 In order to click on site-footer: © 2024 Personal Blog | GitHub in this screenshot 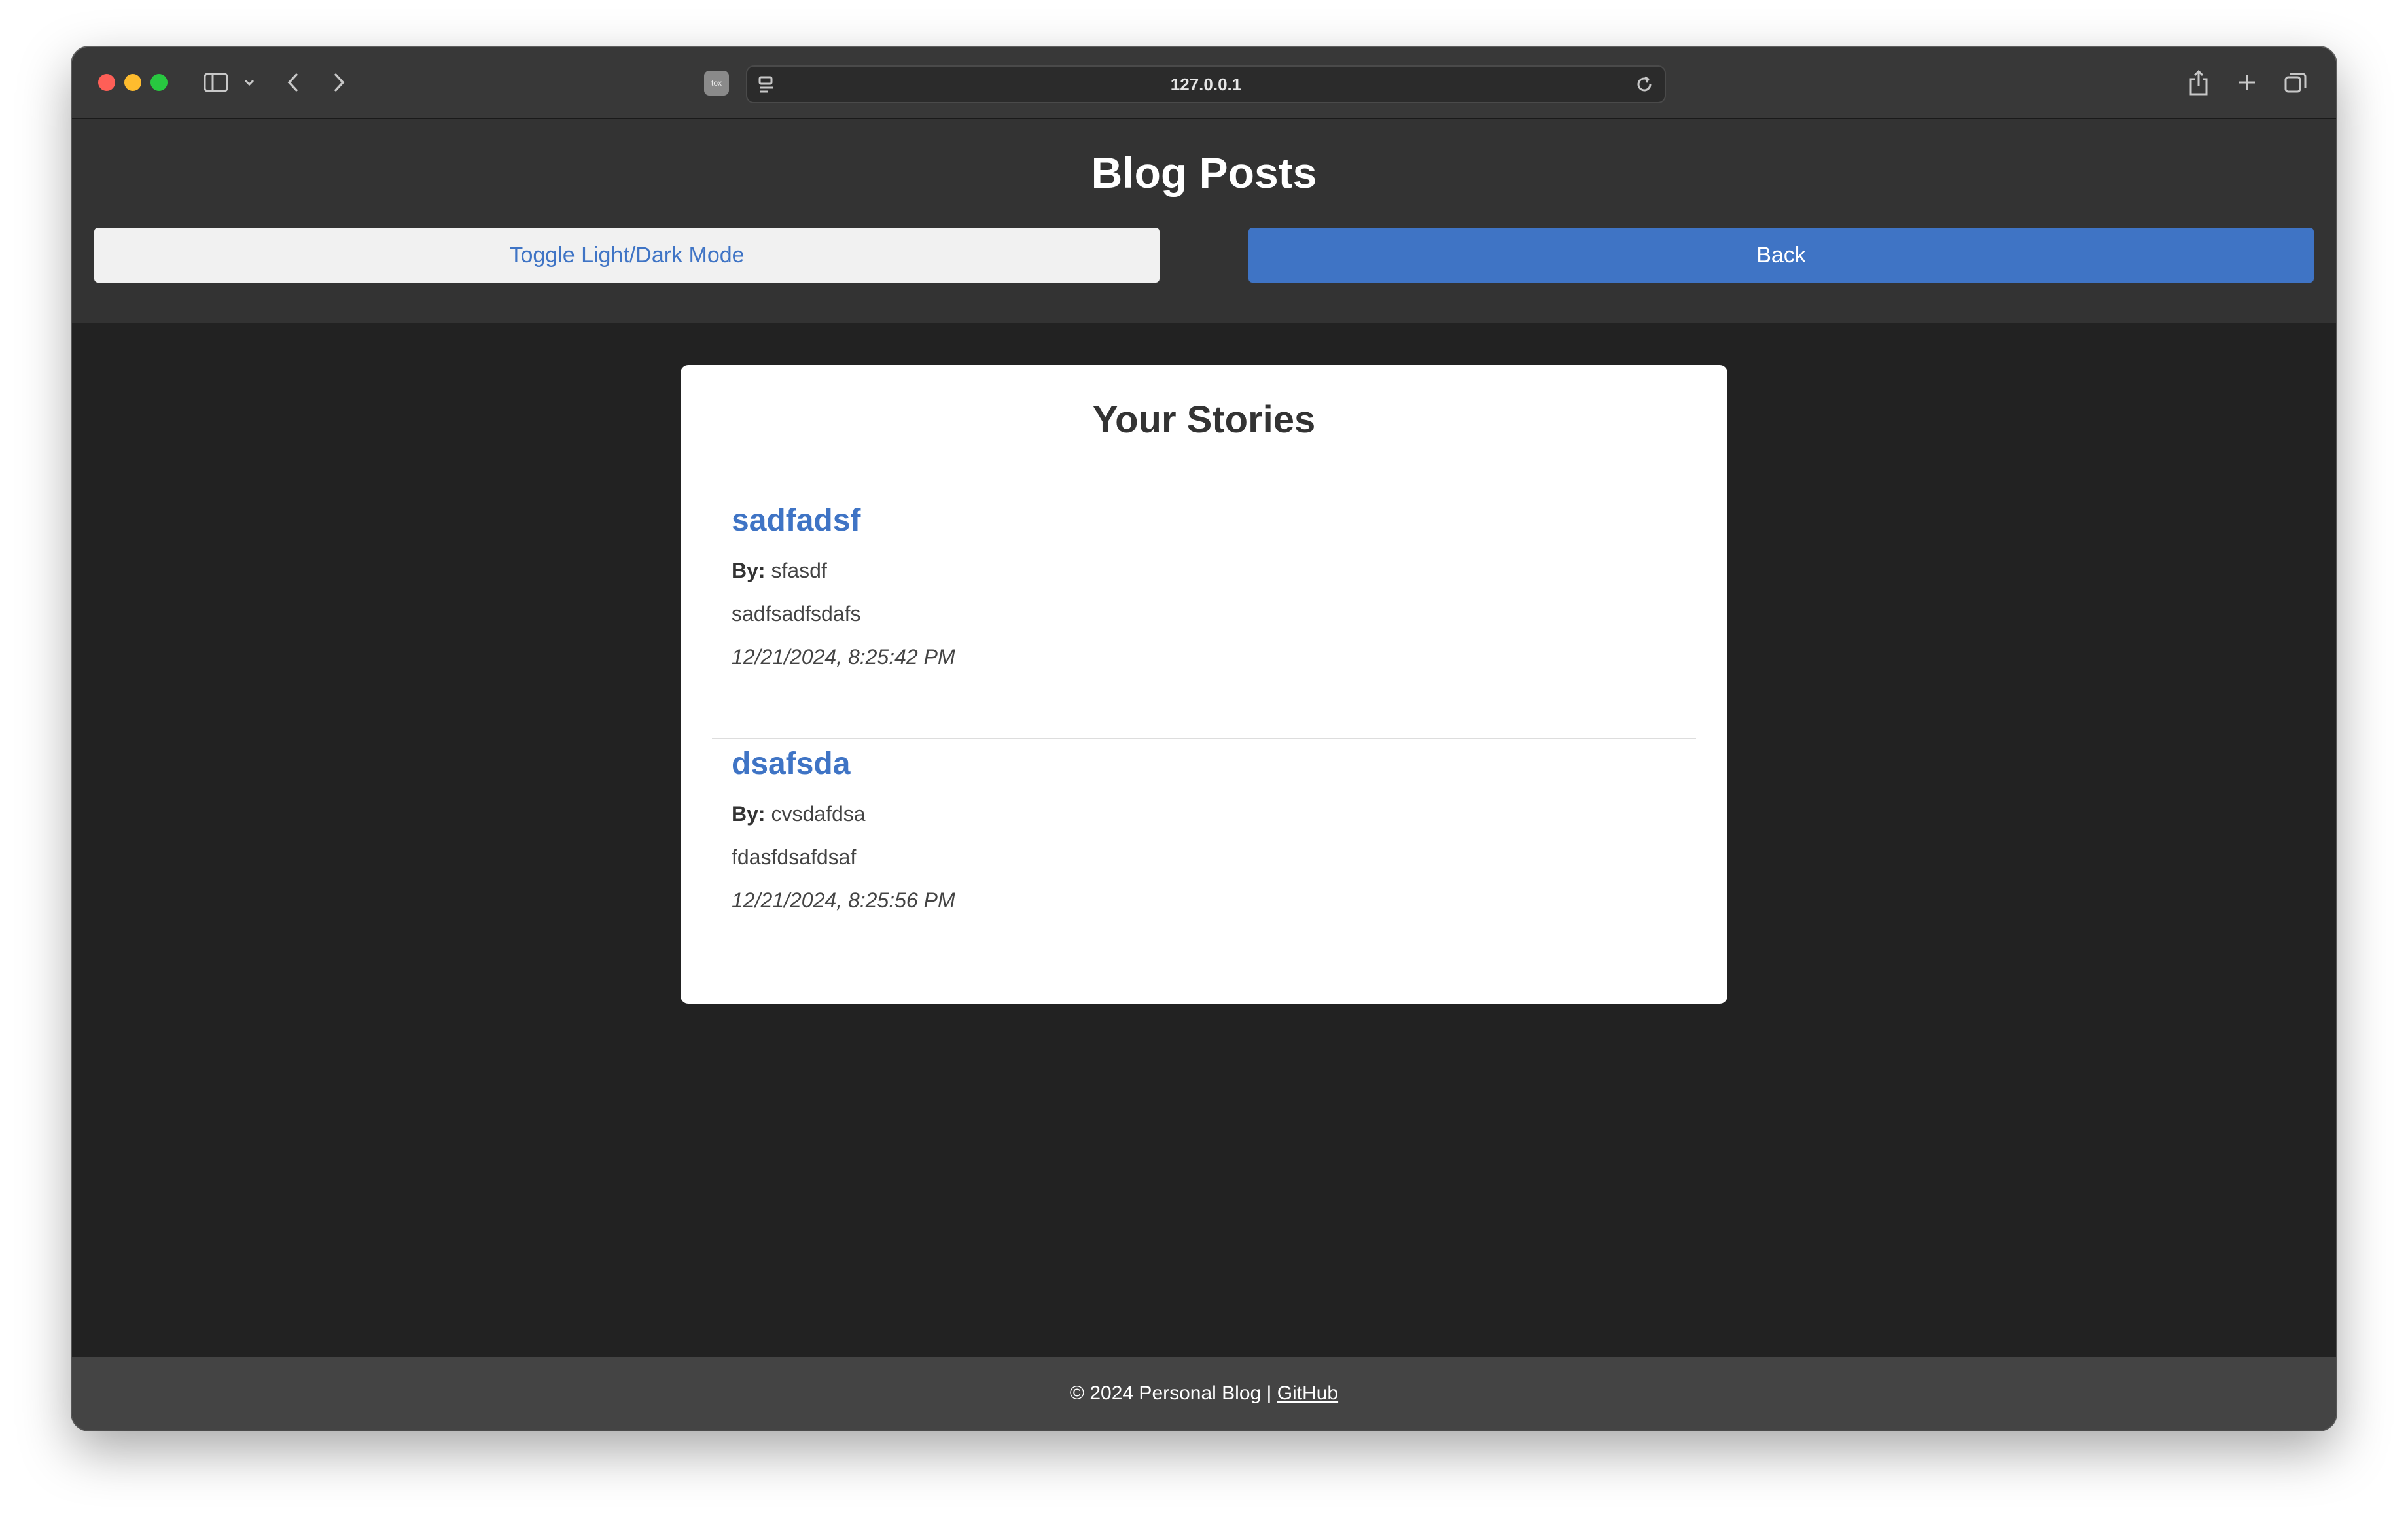, I will do `click(1204, 1393)`.